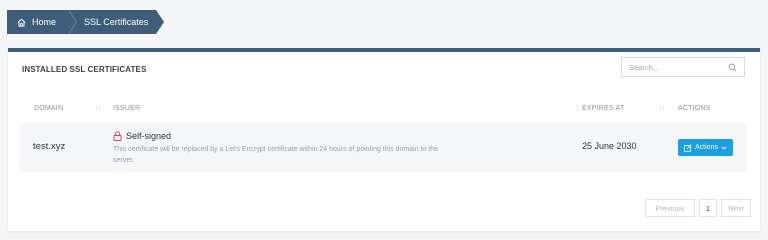  What do you see at coordinates (603, 108) in the screenshot?
I see `column-header-expires: EXPIRES AT` at bounding box center [603, 108].